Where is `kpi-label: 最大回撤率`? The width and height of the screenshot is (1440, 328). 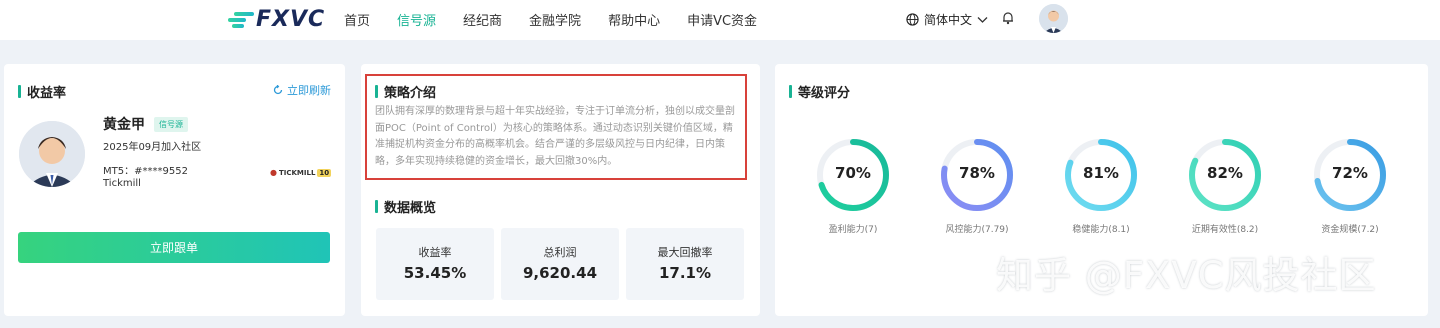 kpi-label: 最大回撤率 is located at coordinates (685, 252).